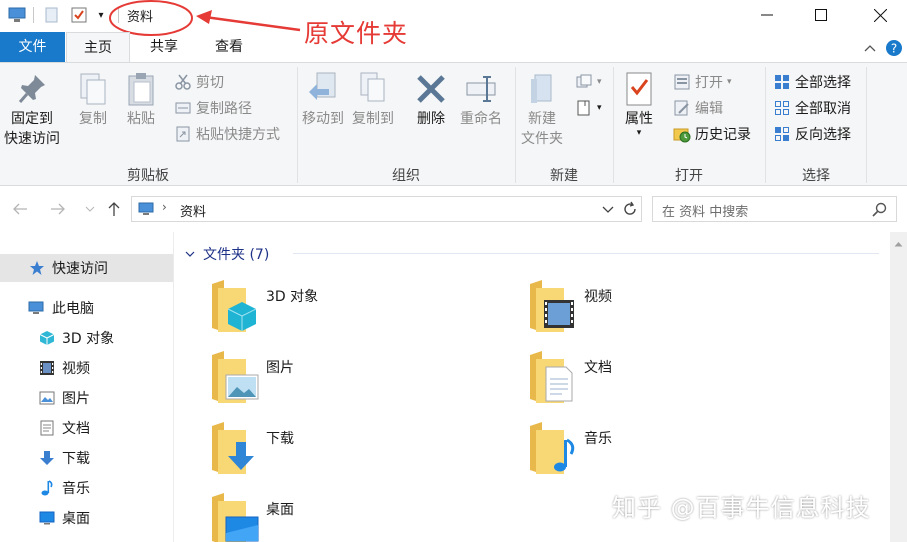 The width and height of the screenshot is (907, 542). What do you see at coordinates (630, 211) in the screenshot?
I see `refresh-icon` at bounding box center [630, 211].